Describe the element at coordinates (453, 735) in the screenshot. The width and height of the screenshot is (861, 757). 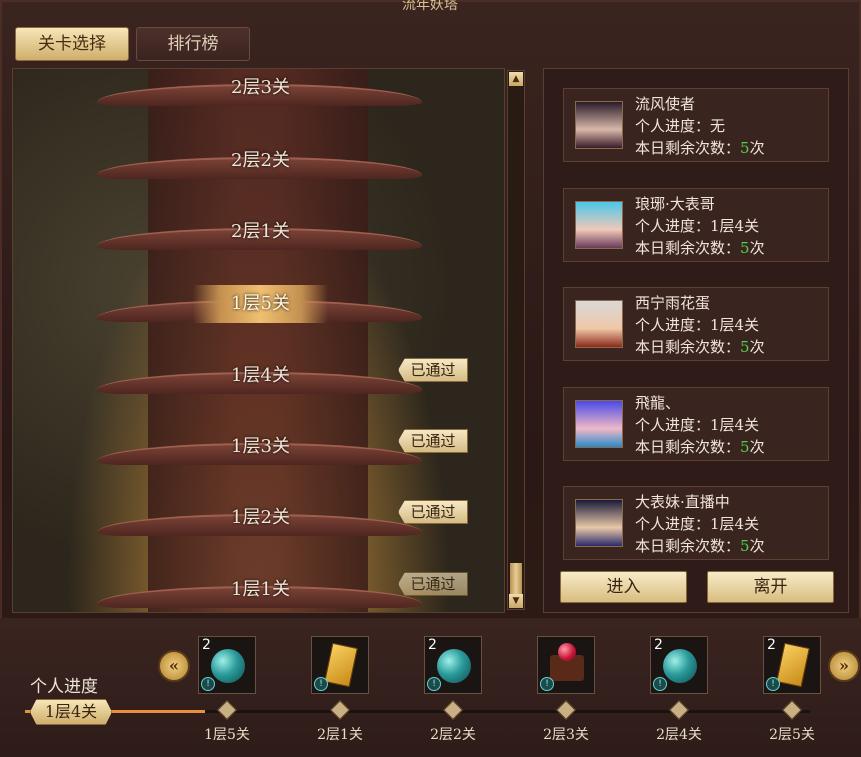
I see `milestone-label: 2层2关` at that location.